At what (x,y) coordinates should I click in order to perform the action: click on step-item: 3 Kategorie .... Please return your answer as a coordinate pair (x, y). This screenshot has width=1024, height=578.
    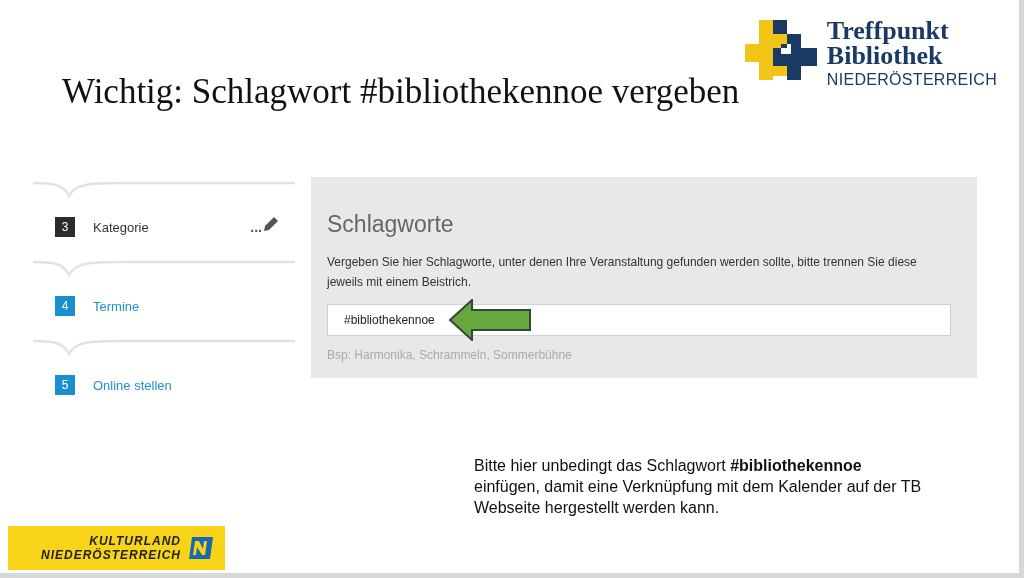
    Looking at the image, I should click on (164, 230).